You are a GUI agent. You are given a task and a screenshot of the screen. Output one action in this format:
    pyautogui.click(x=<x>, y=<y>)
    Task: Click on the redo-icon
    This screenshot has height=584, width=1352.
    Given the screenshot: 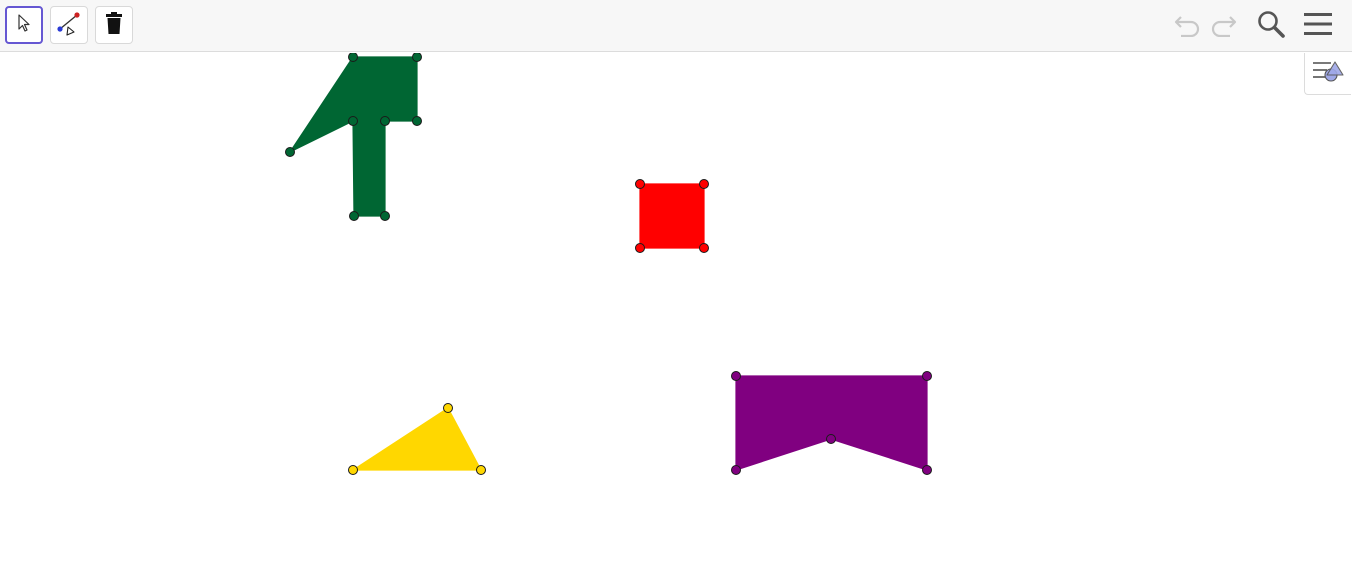 What is the action you would take?
    pyautogui.click(x=1224, y=26)
    